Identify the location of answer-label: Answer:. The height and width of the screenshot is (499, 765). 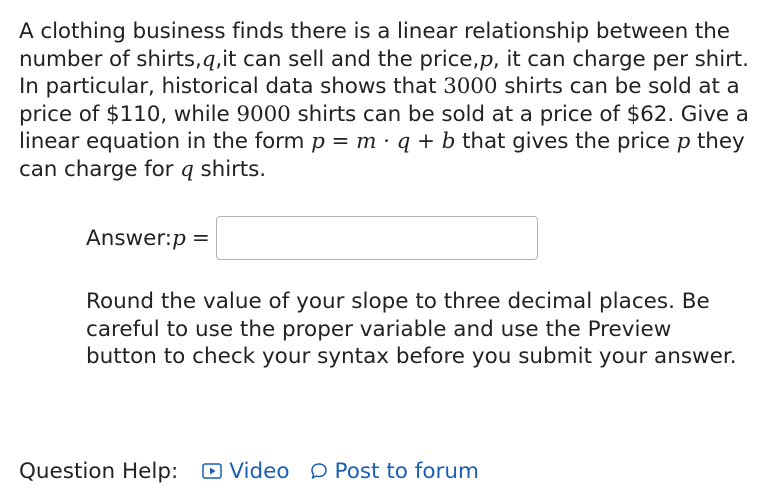
(129, 238).